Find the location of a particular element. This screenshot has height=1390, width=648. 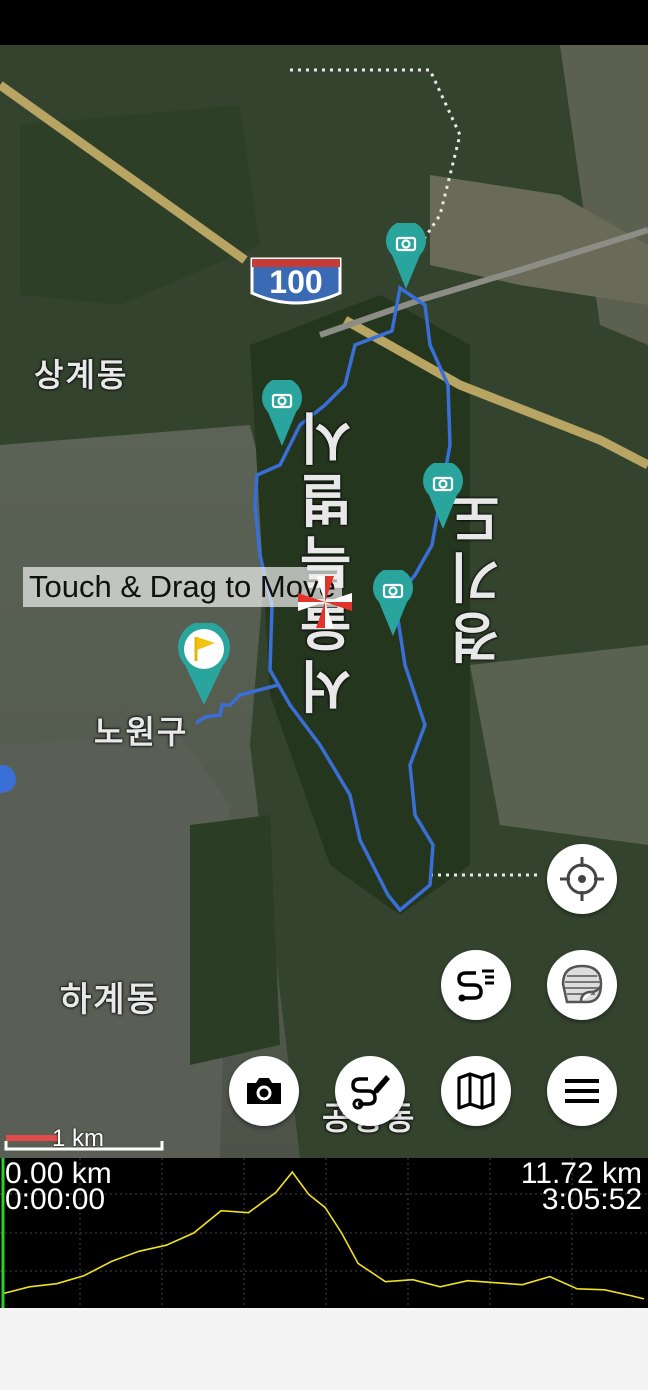

route-list-button is located at coordinates (476, 985).